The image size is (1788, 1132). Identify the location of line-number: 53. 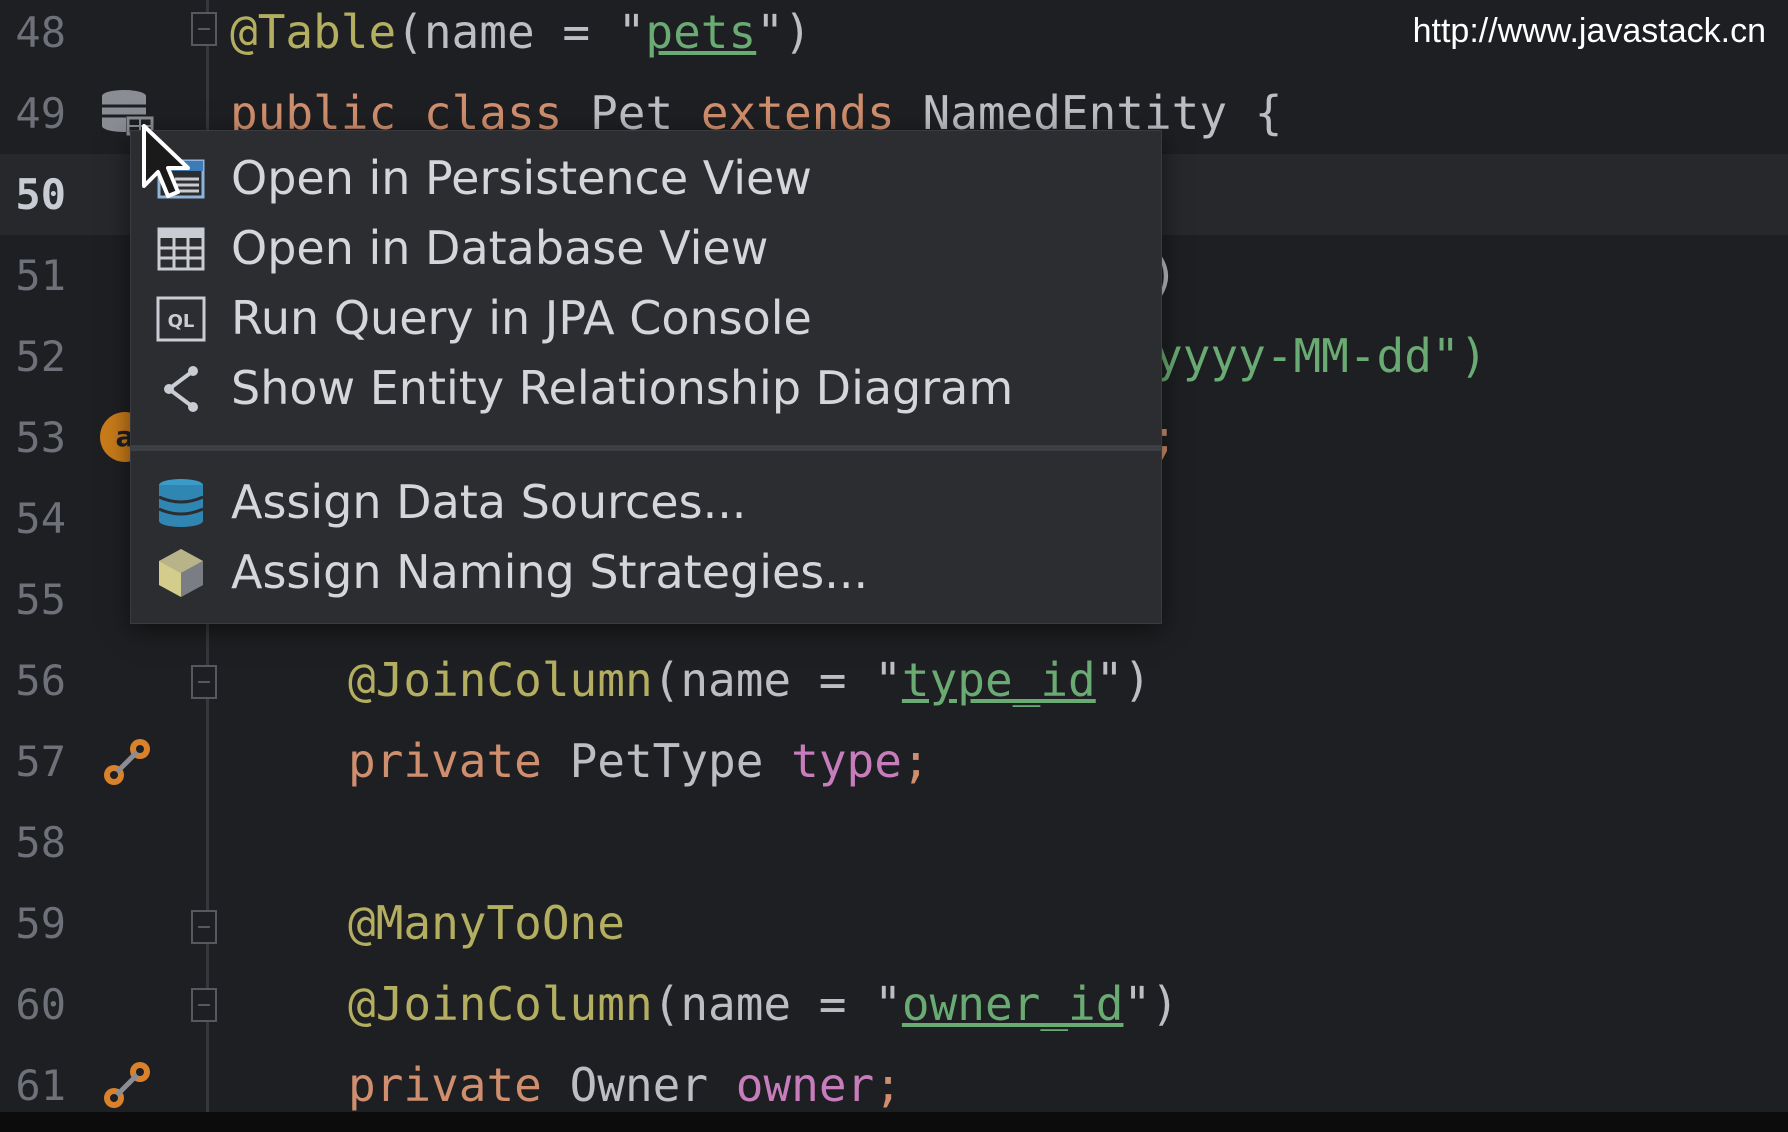
(40, 437).